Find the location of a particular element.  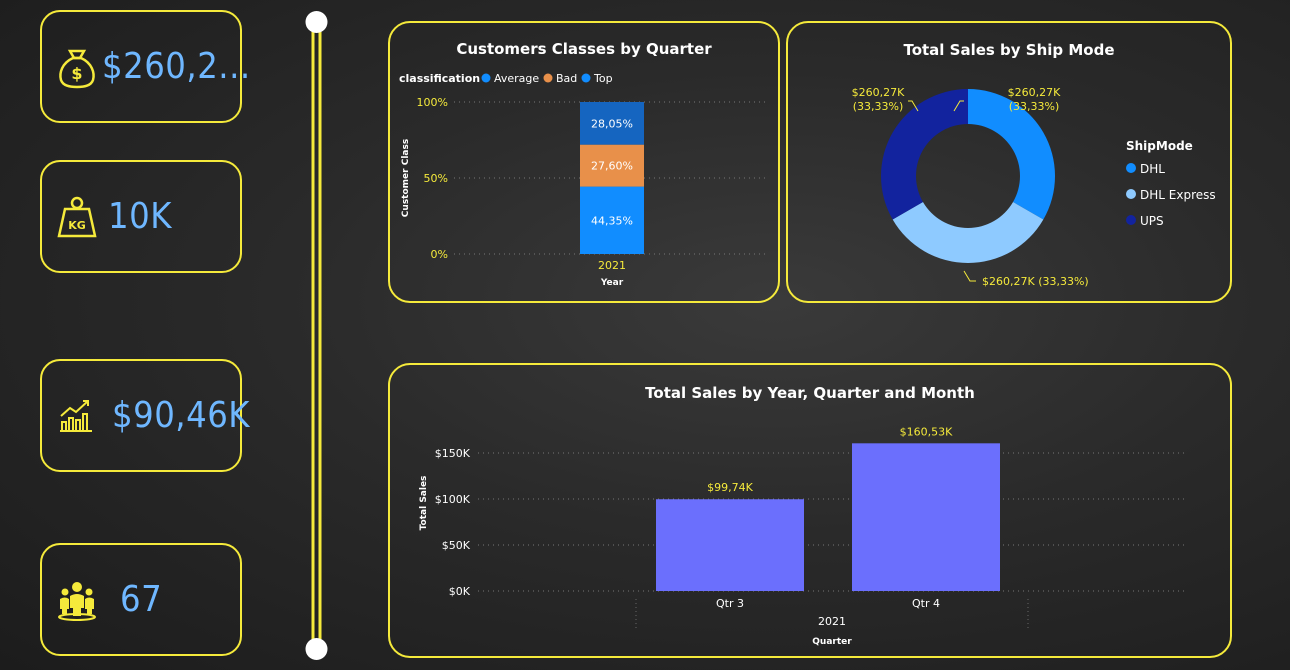

divider-top-knob is located at coordinates (316, 22).